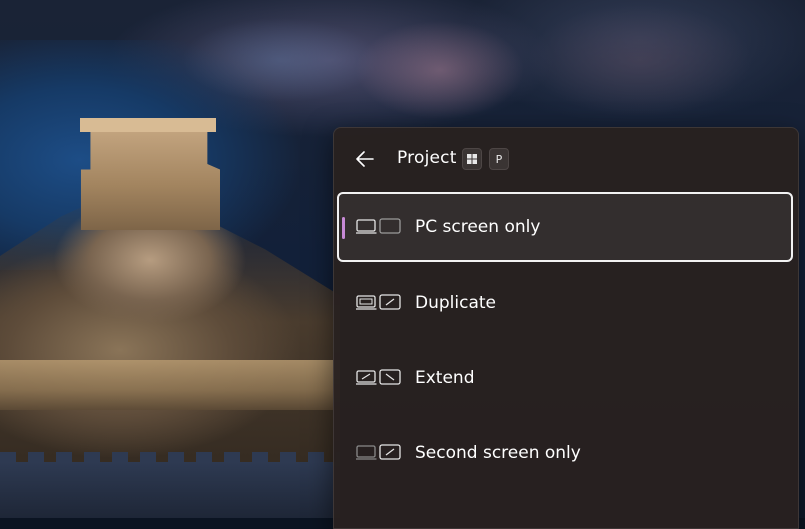 The height and width of the screenshot is (529, 805). I want to click on pc-screen-only-icon, so click(378, 226).